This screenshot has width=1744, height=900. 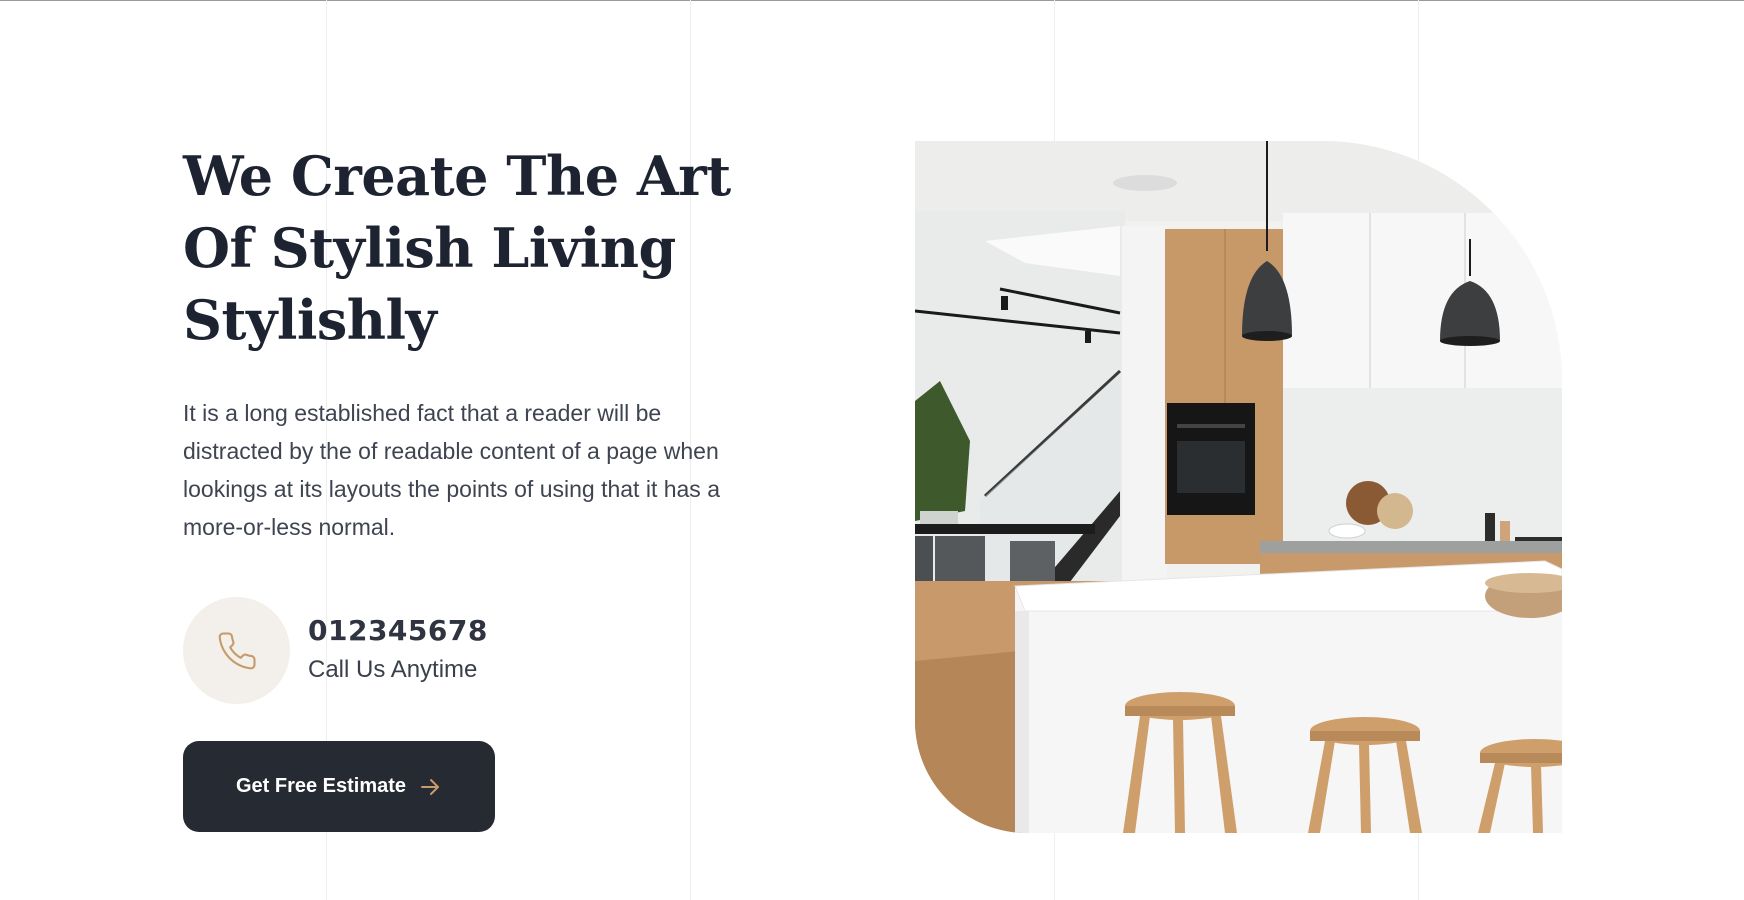 I want to click on hero-title-line: Stylishly, so click(x=310, y=320).